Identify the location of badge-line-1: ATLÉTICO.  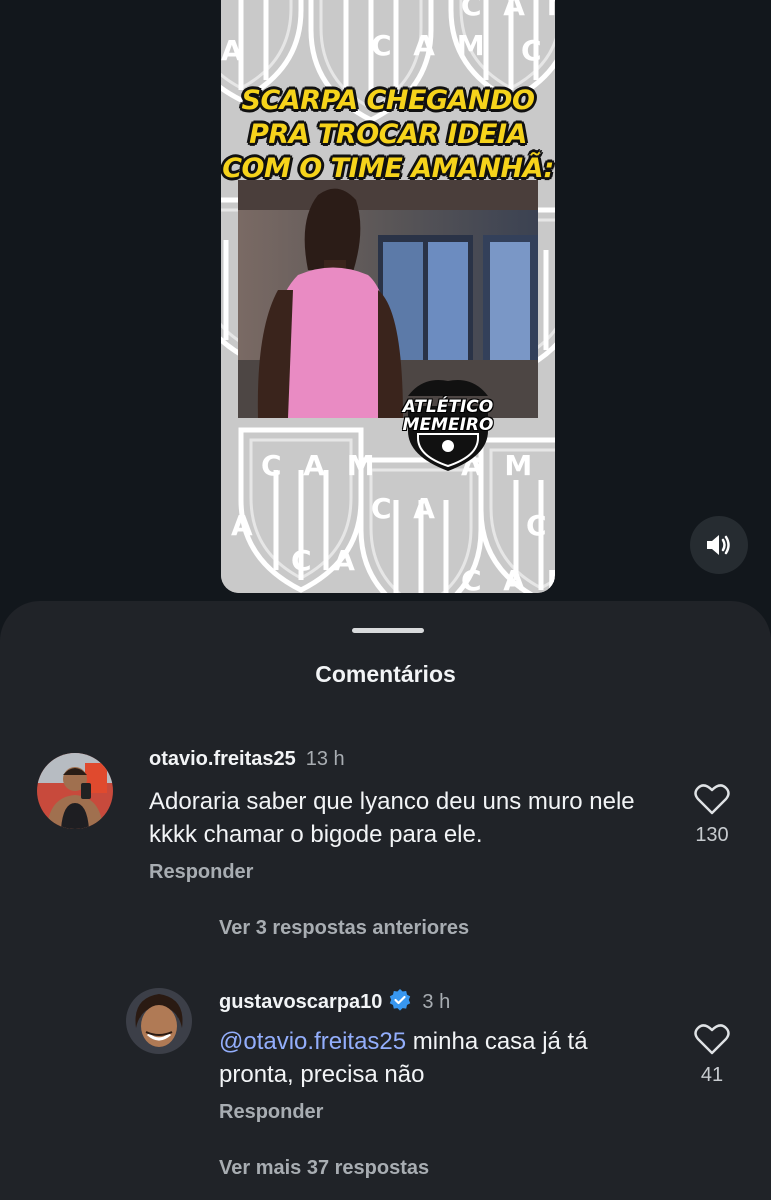
(448, 407).